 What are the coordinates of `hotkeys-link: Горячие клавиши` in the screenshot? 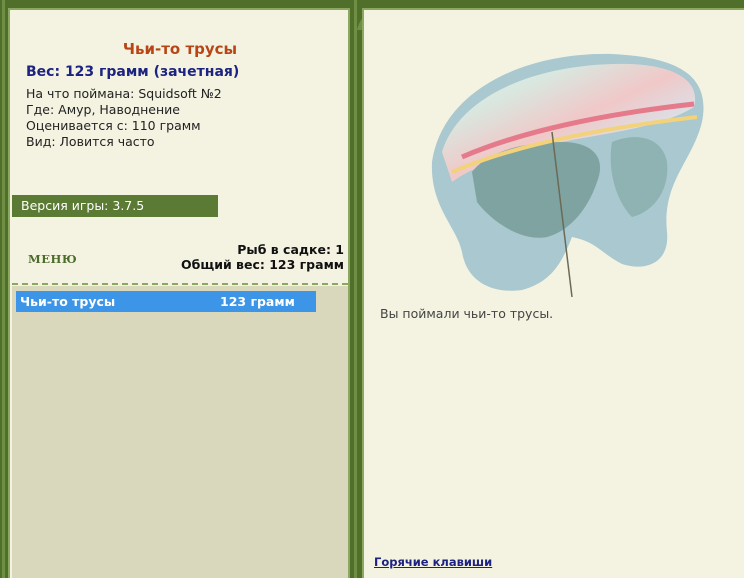 It's located at (433, 562).